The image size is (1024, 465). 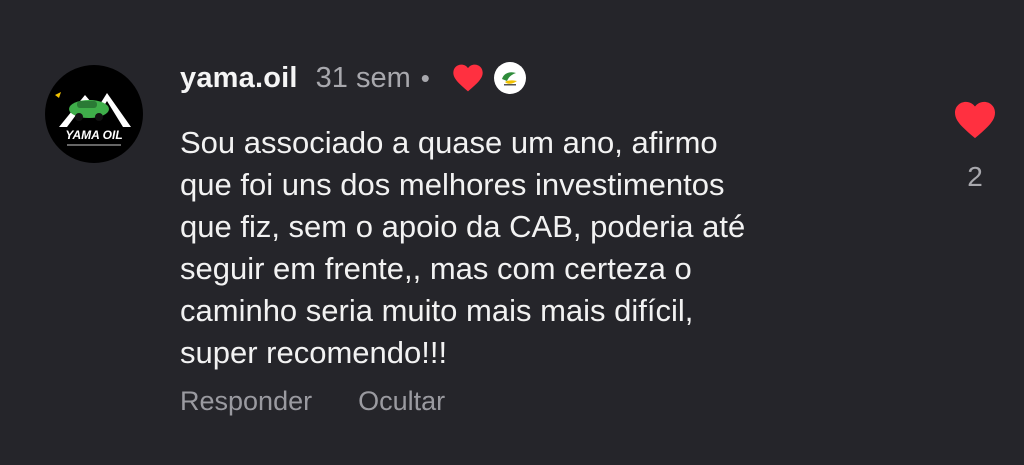 What do you see at coordinates (550, 78) in the screenshot?
I see `comment-header: yama.oil 31 sem •` at bounding box center [550, 78].